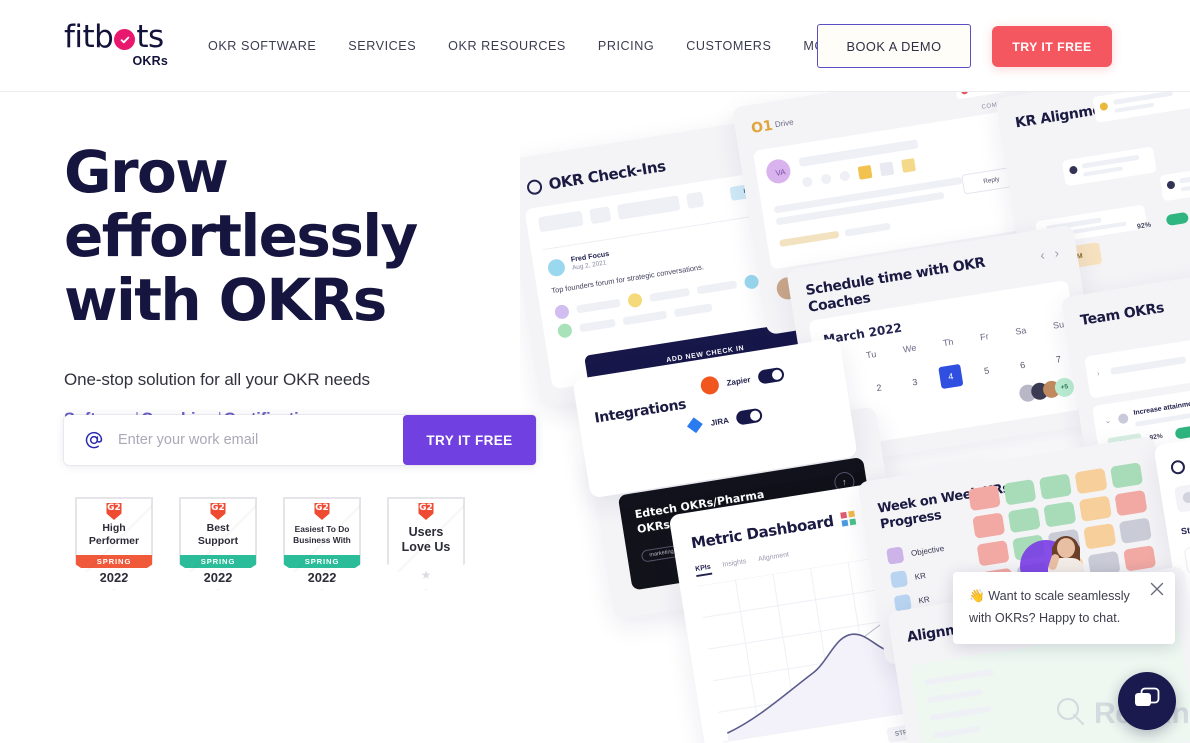  I want to click on objective-start-writing: Start writing, so click(1185, 527).